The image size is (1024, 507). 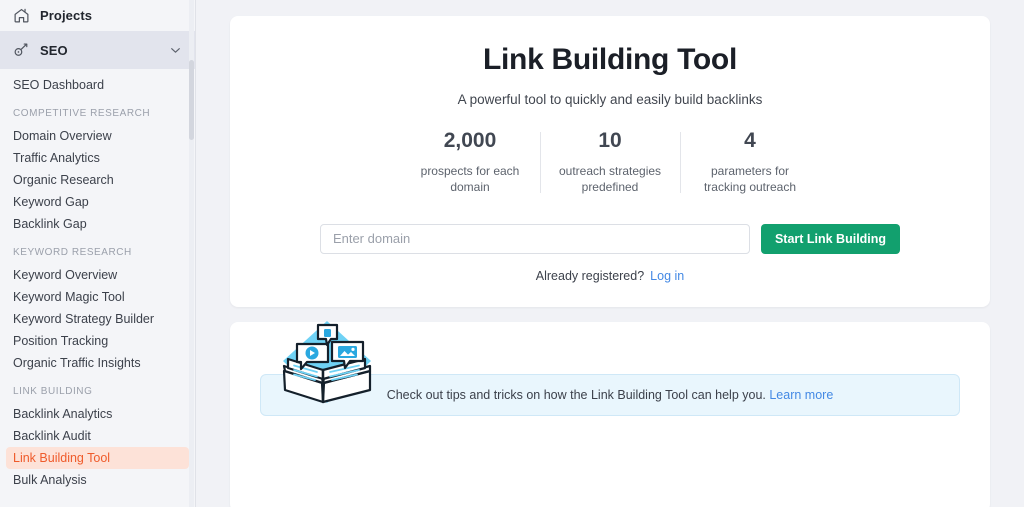 I want to click on sidebar-item-seo-label: SEO, so click(x=54, y=50).